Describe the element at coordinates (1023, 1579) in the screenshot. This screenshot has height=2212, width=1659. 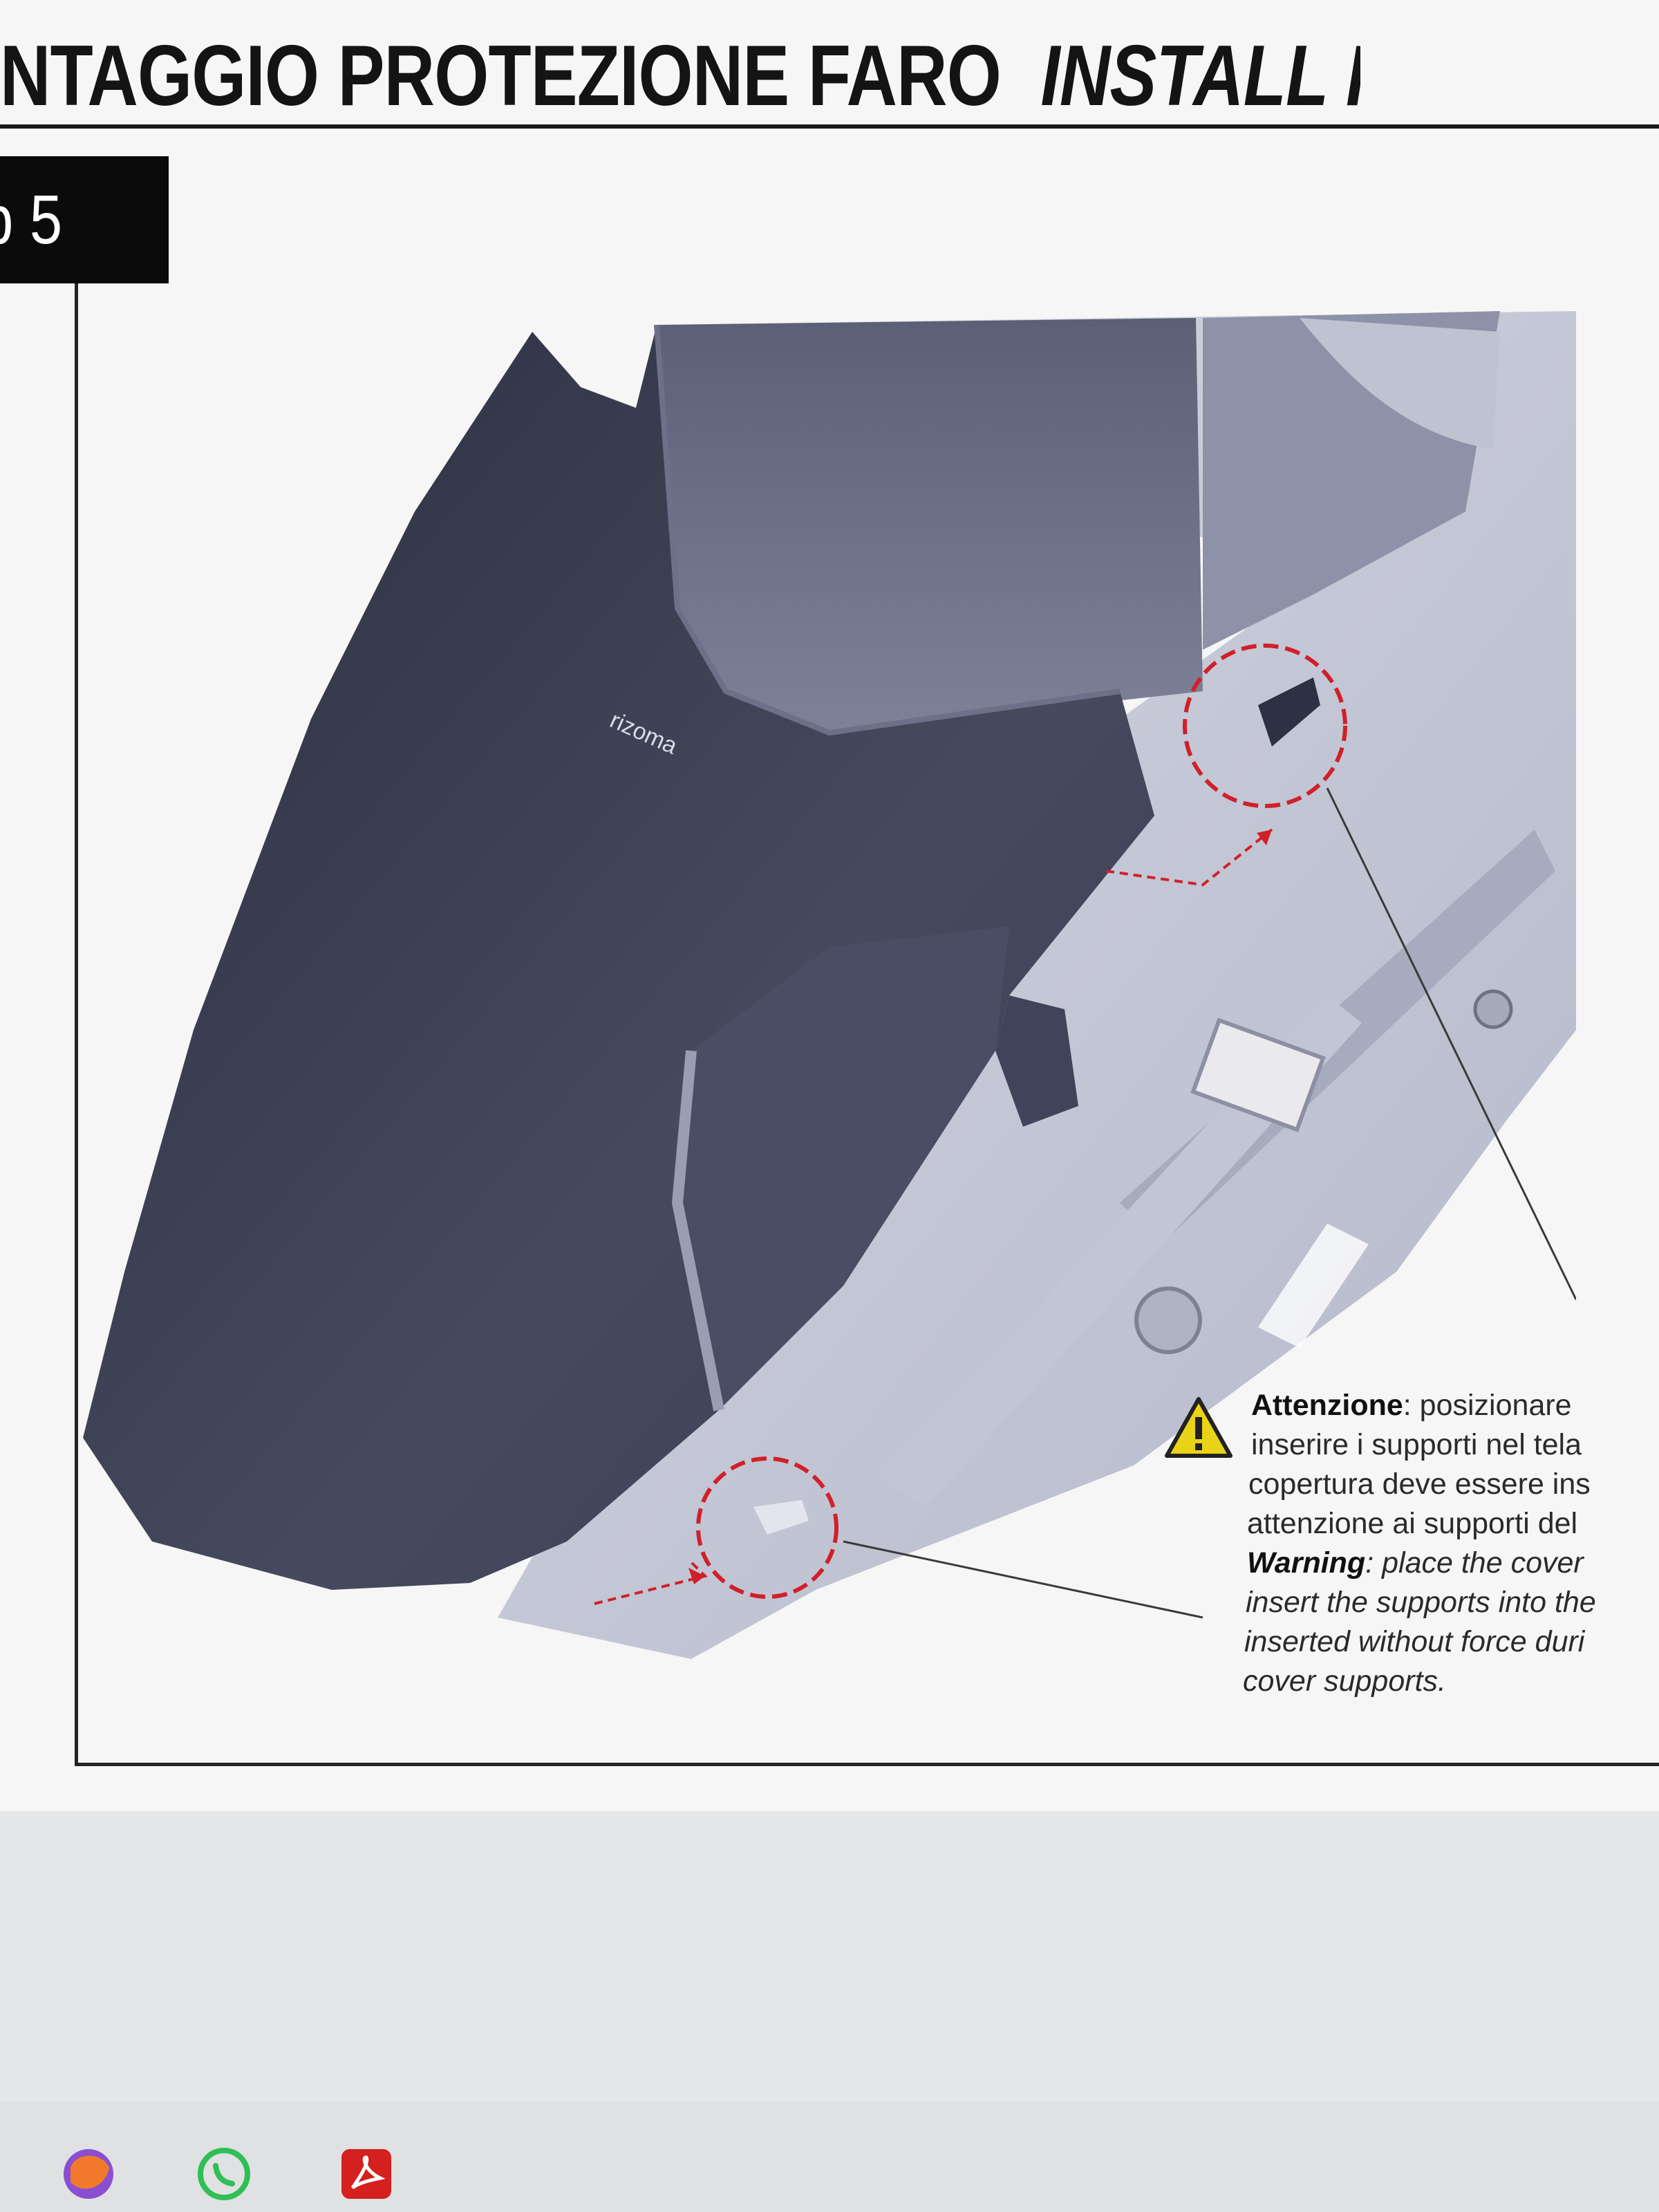
I see `leader-line` at that location.